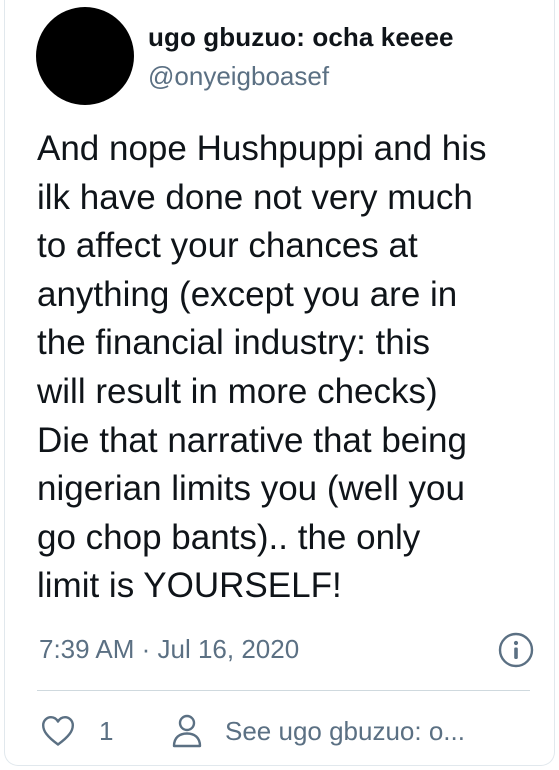 The image size is (559, 770). What do you see at coordinates (237, 391) in the screenshot?
I see `tweet-text-line: will result in more checks)` at bounding box center [237, 391].